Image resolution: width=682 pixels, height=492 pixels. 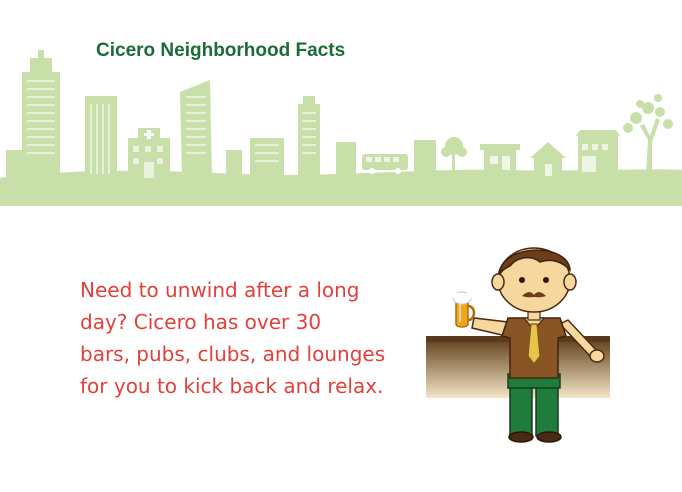 I want to click on bus-icon, so click(x=385, y=164).